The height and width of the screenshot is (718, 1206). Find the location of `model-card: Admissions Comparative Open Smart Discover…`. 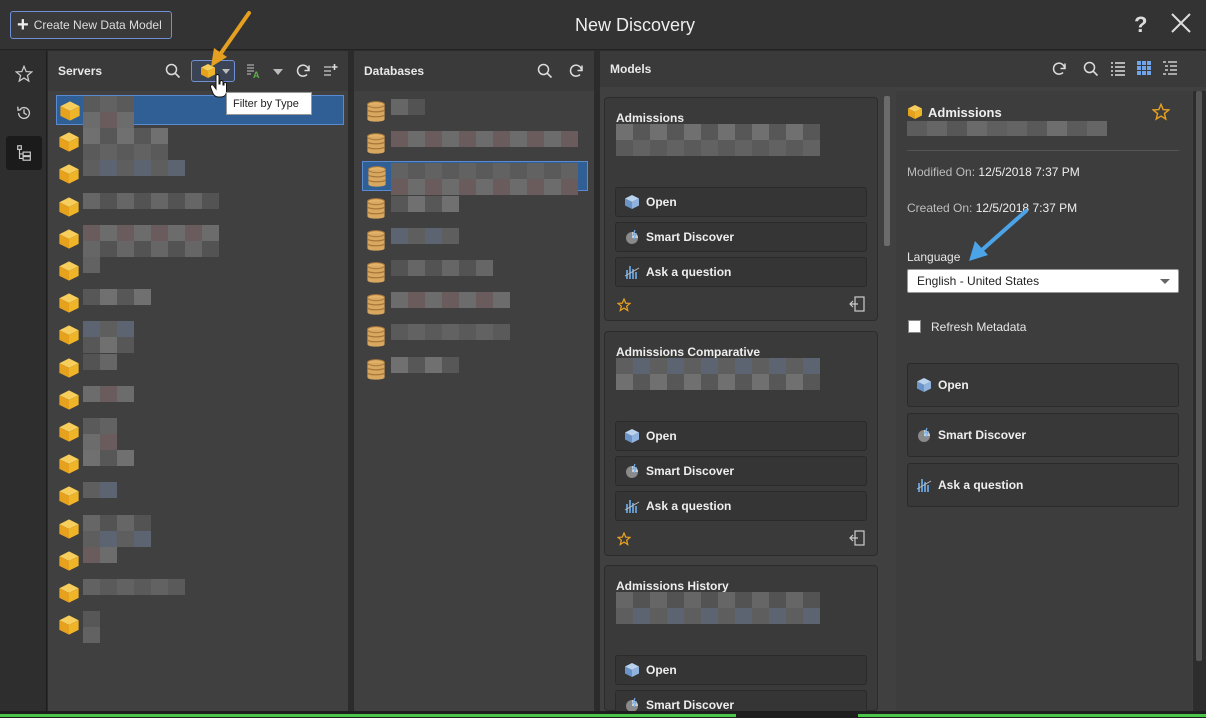

model-card: Admissions Comparative Open Smart Discover… is located at coordinates (741, 443).